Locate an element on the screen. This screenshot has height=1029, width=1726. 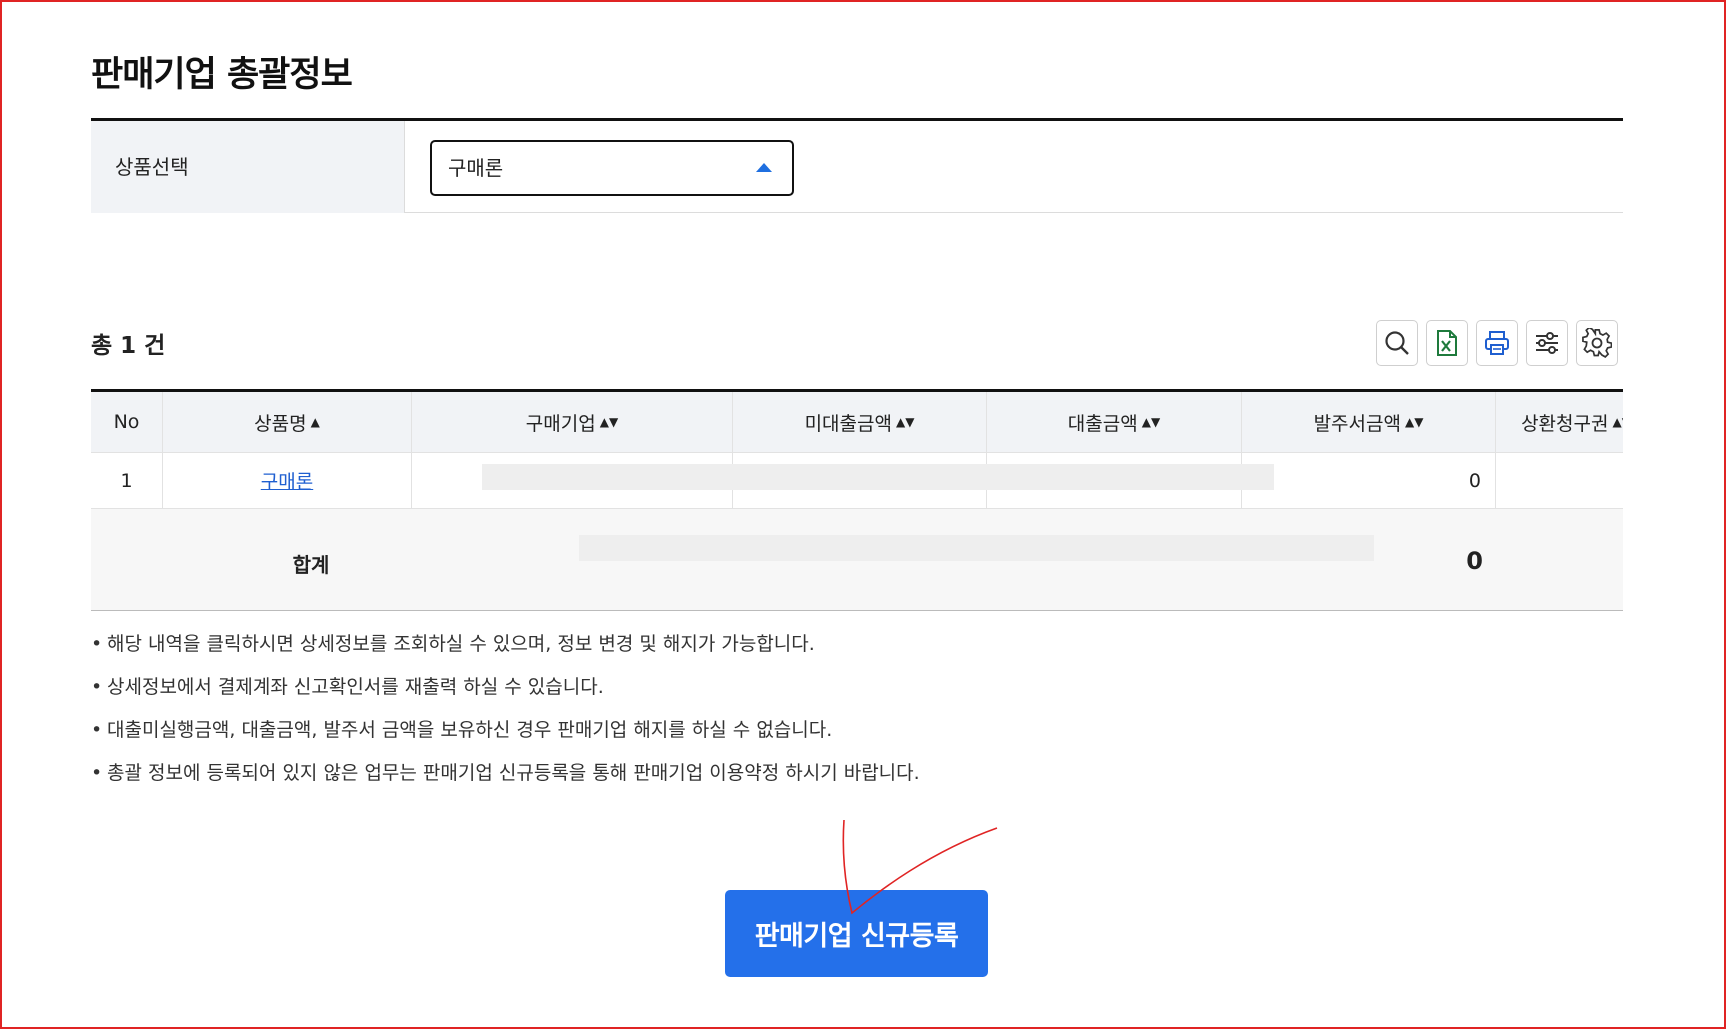
search-icon is located at coordinates (1397, 343).